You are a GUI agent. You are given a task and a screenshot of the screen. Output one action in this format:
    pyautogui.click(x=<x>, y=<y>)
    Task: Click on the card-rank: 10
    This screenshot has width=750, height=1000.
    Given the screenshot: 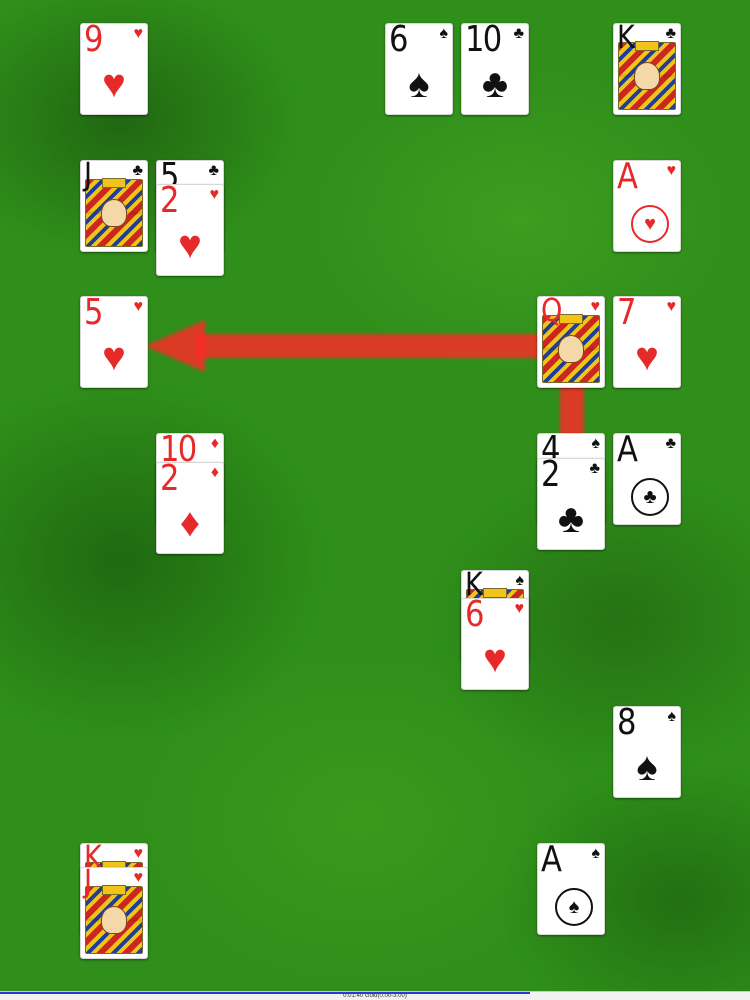 What is the action you would take?
    pyautogui.click(x=483, y=41)
    